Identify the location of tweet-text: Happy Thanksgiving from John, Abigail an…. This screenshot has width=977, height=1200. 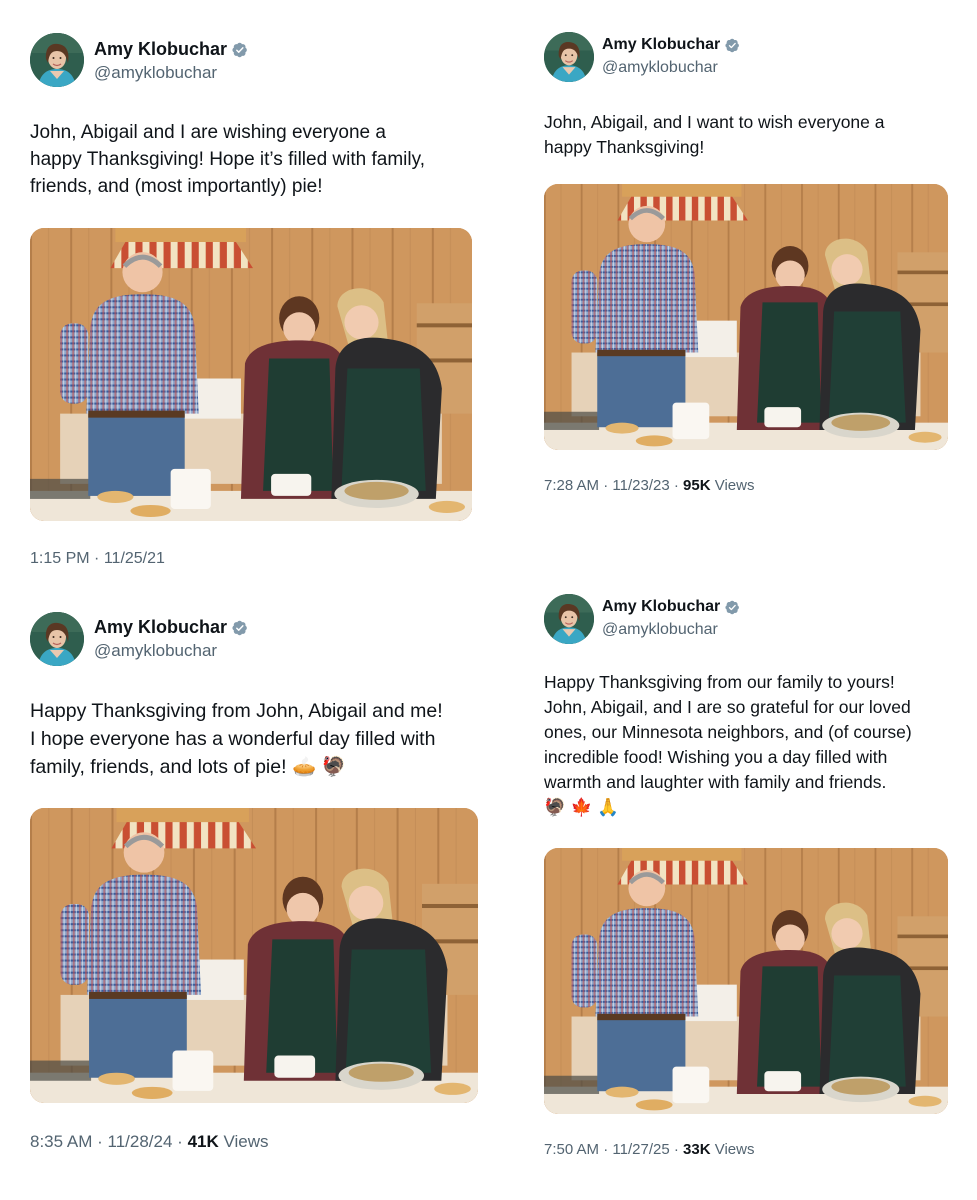
(255, 740).